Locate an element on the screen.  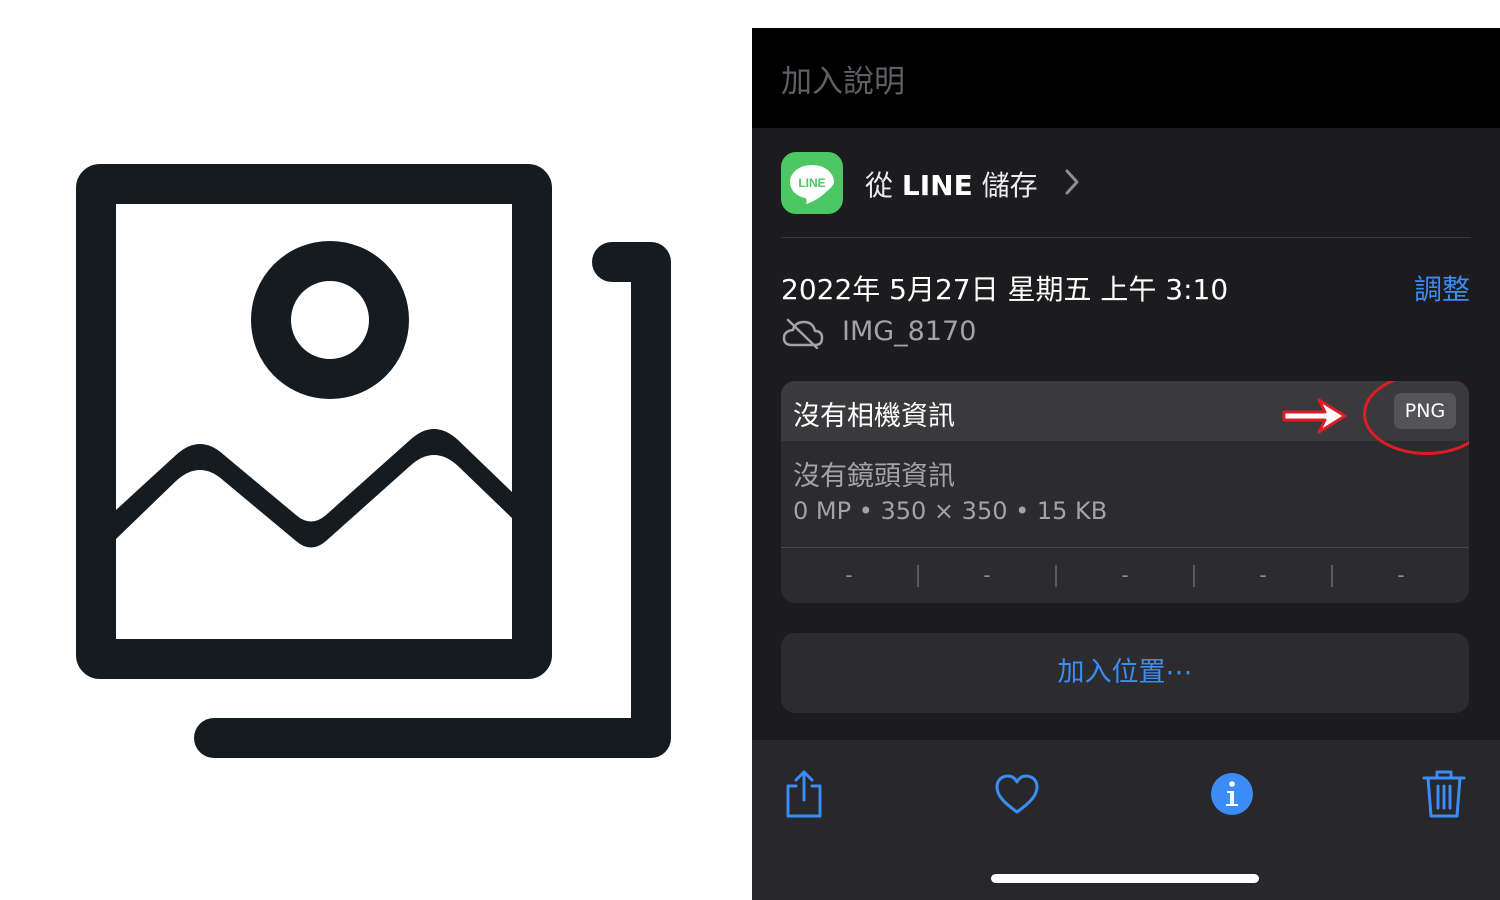
cloud-off-icon is located at coordinates (803, 333).